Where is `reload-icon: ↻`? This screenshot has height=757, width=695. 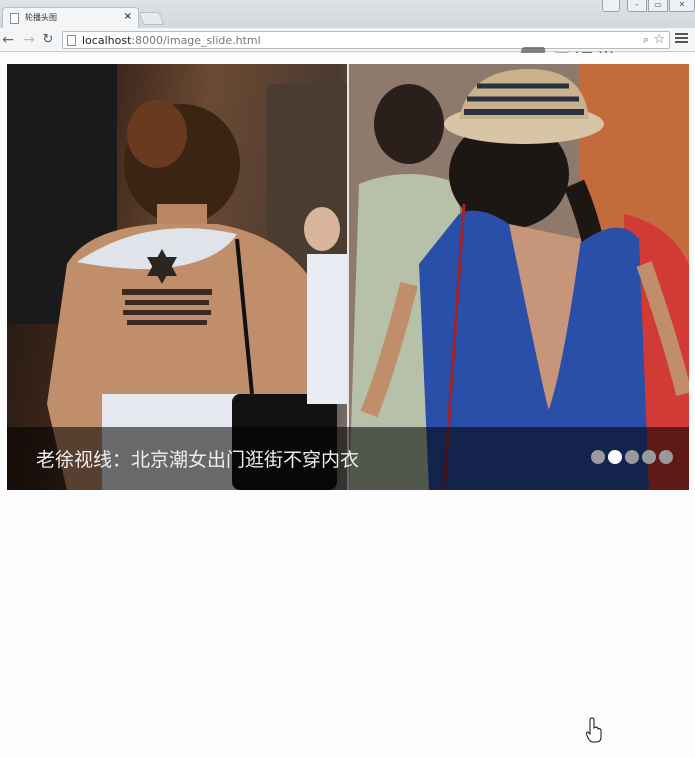
reload-icon: ↻ is located at coordinates (48, 40).